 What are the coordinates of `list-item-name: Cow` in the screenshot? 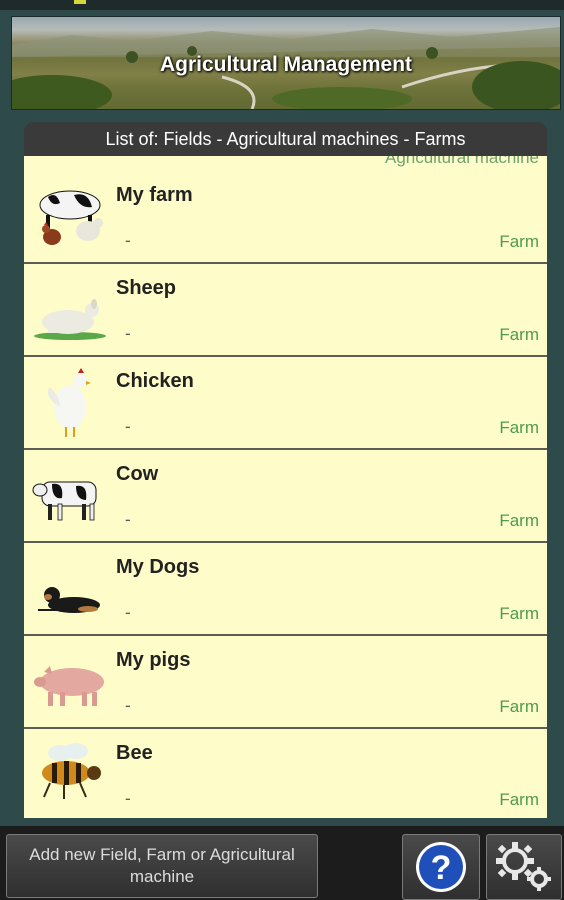 It's located at (137, 474).